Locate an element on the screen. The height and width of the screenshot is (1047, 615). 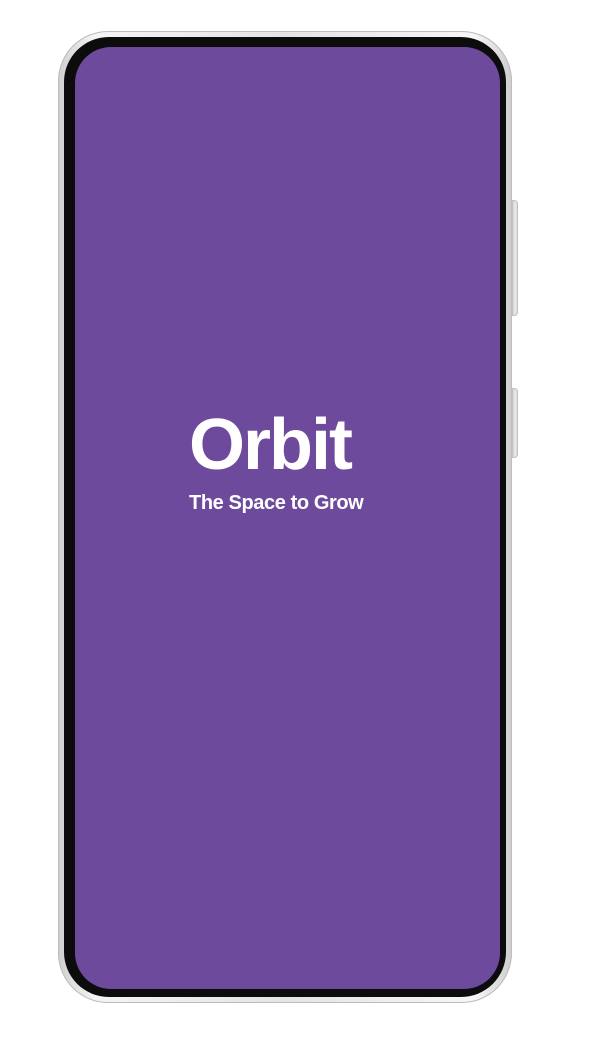
power-button is located at coordinates (515, 423).